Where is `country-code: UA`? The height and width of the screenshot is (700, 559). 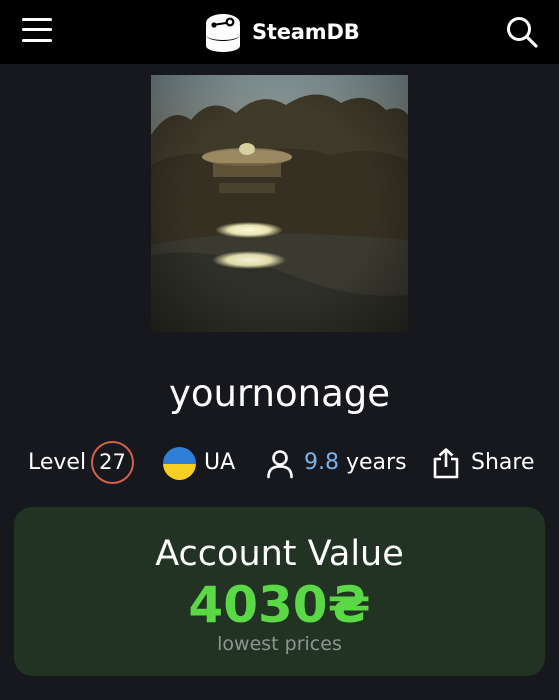 country-code: UA is located at coordinates (219, 463).